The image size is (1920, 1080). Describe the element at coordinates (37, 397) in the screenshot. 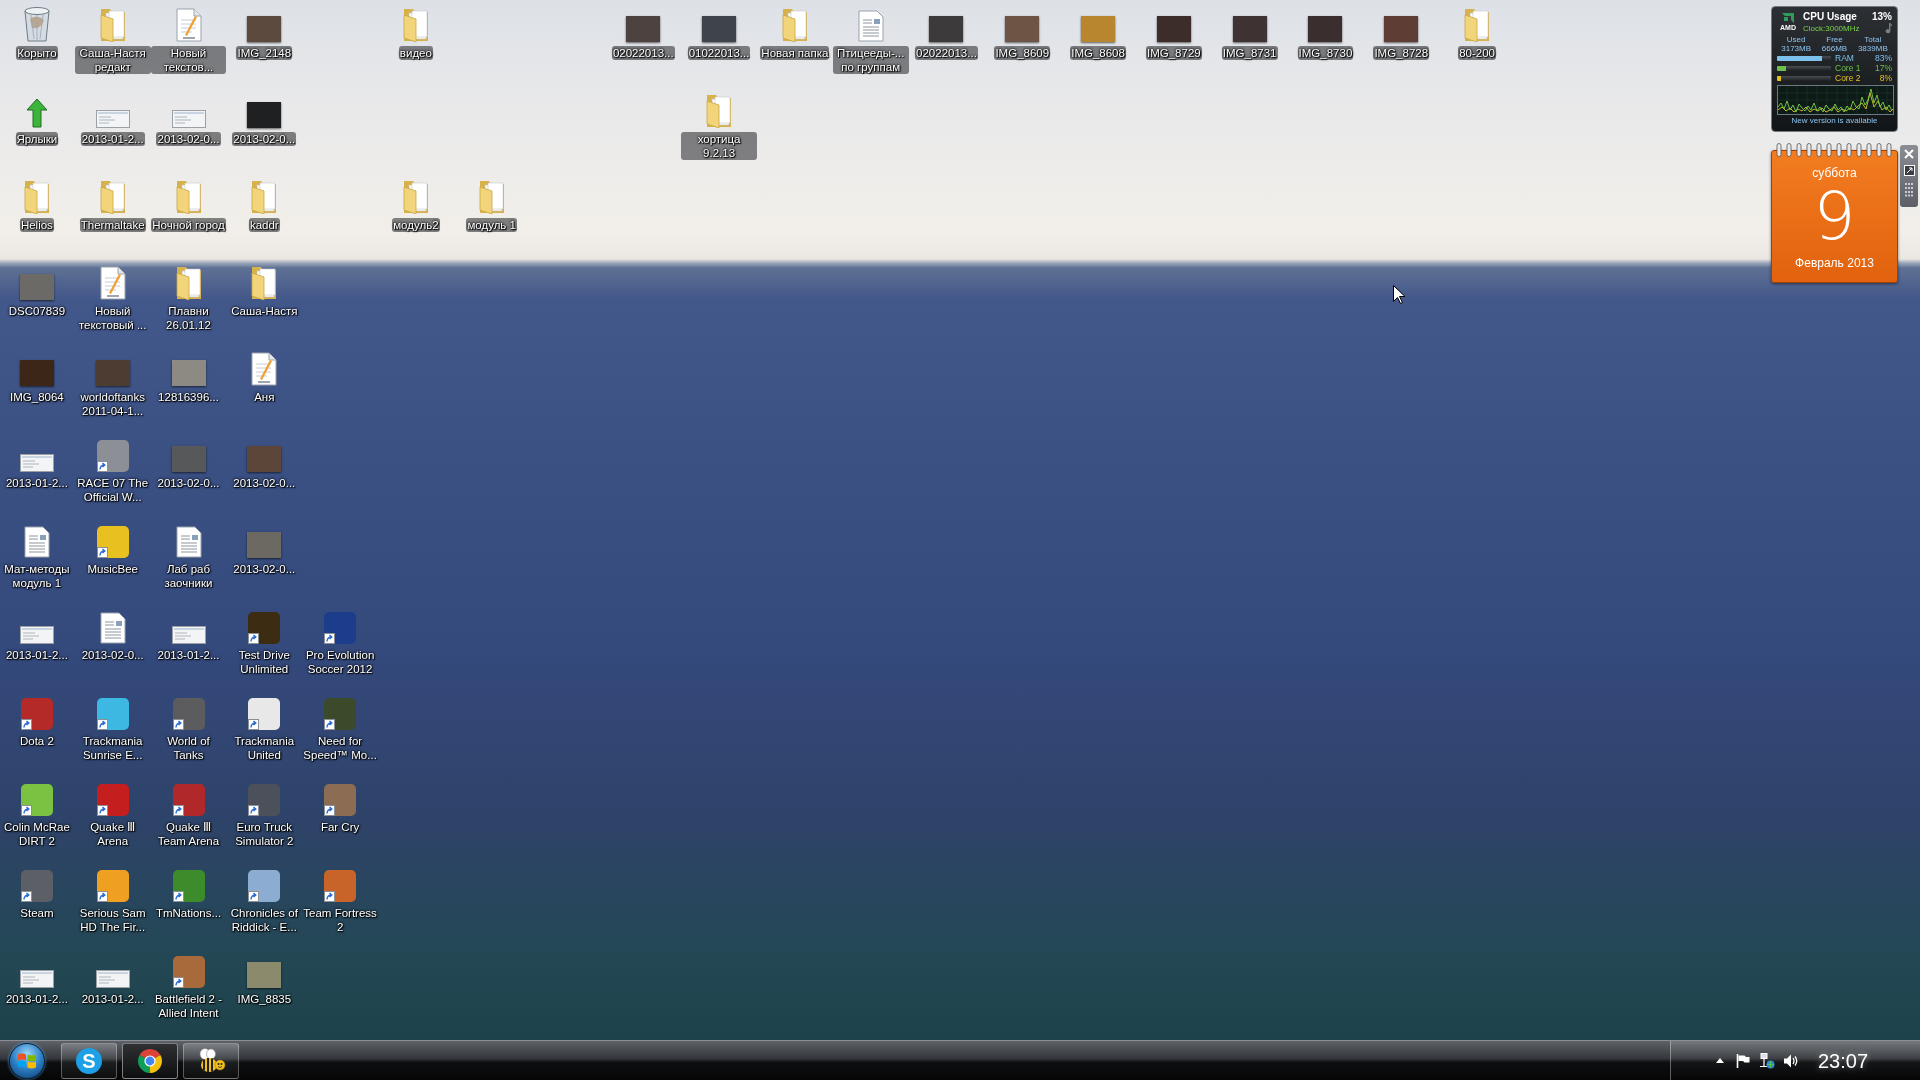

I see `desktop-icon-label: IMG_8064` at that location.